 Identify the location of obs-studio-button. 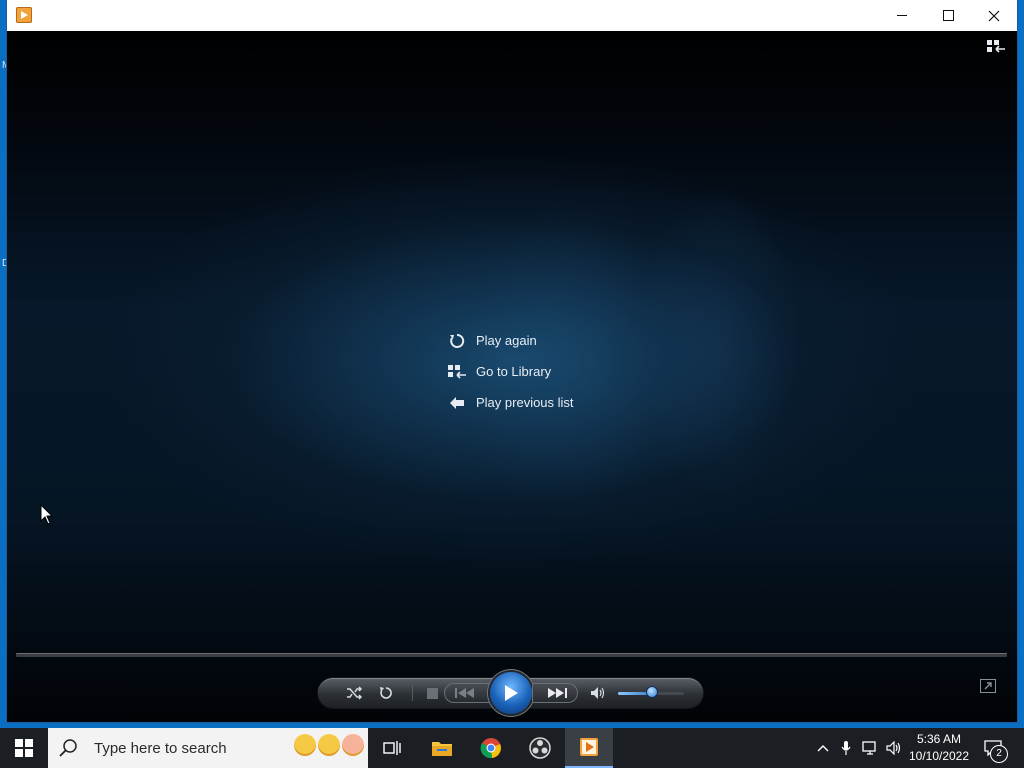
(540, 748).